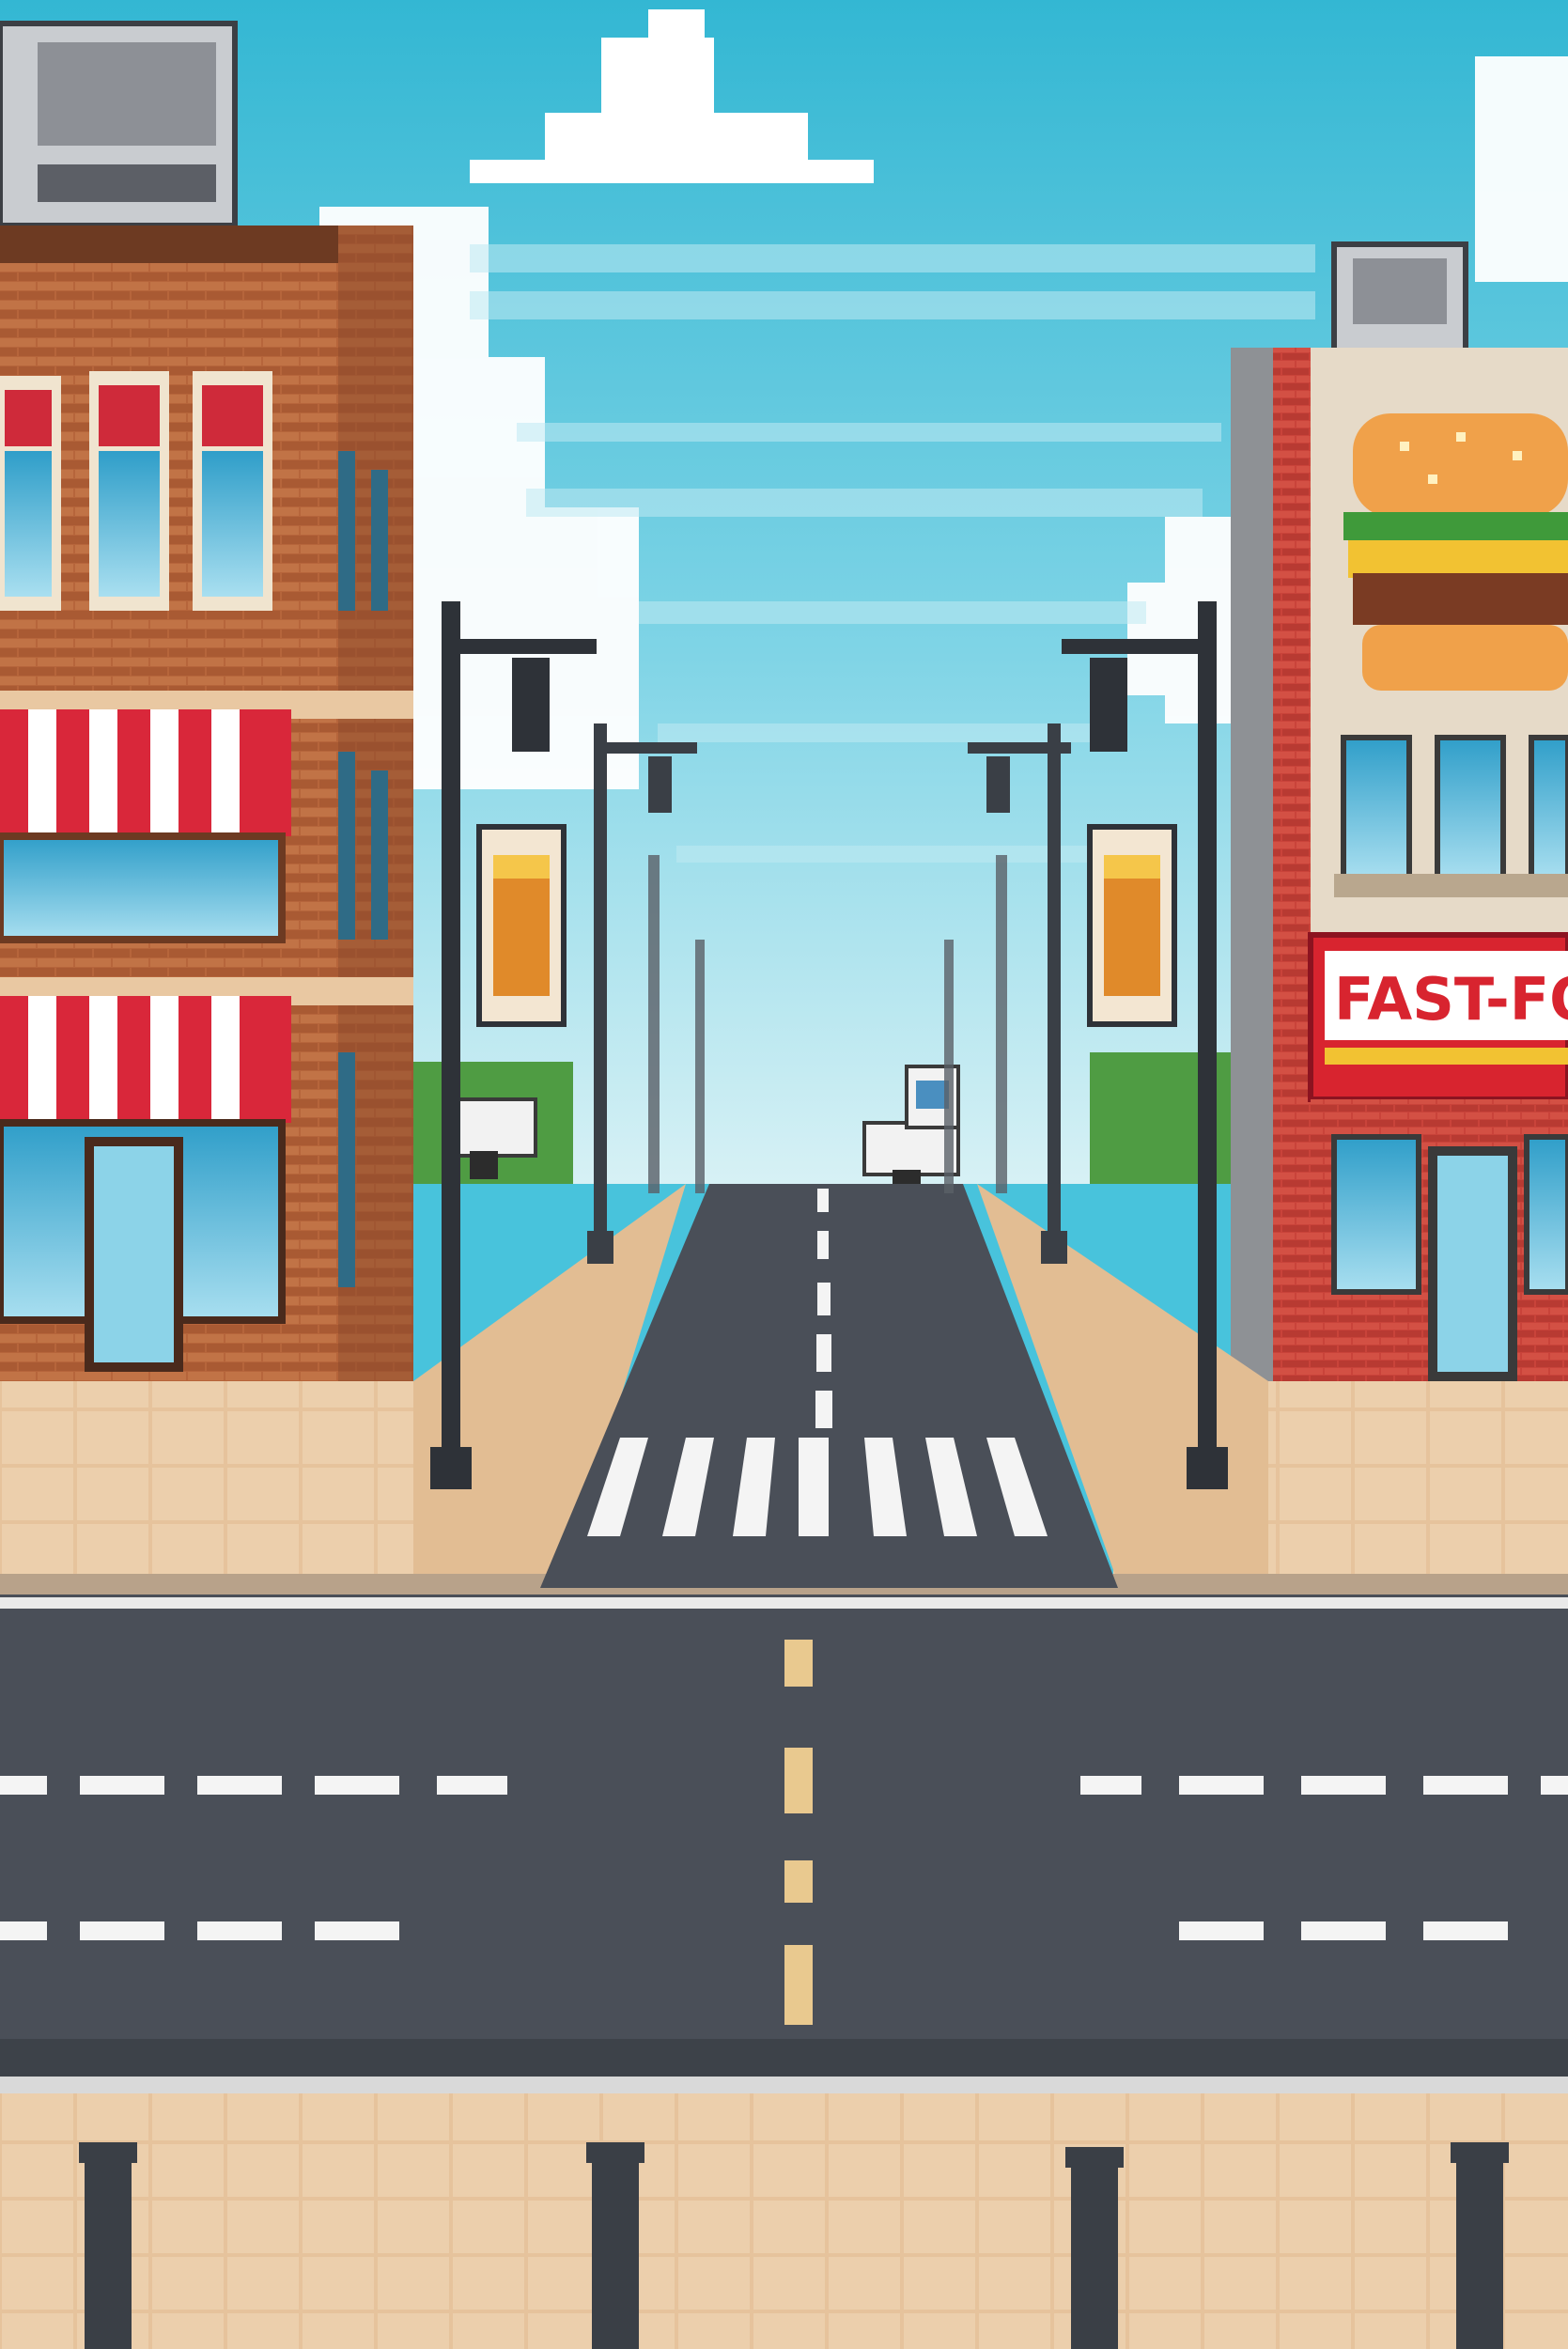  Describe the element at coordinates (1451, 999) in the screenshot. I see `shop-sign-text: FAST-FOA` at that location.